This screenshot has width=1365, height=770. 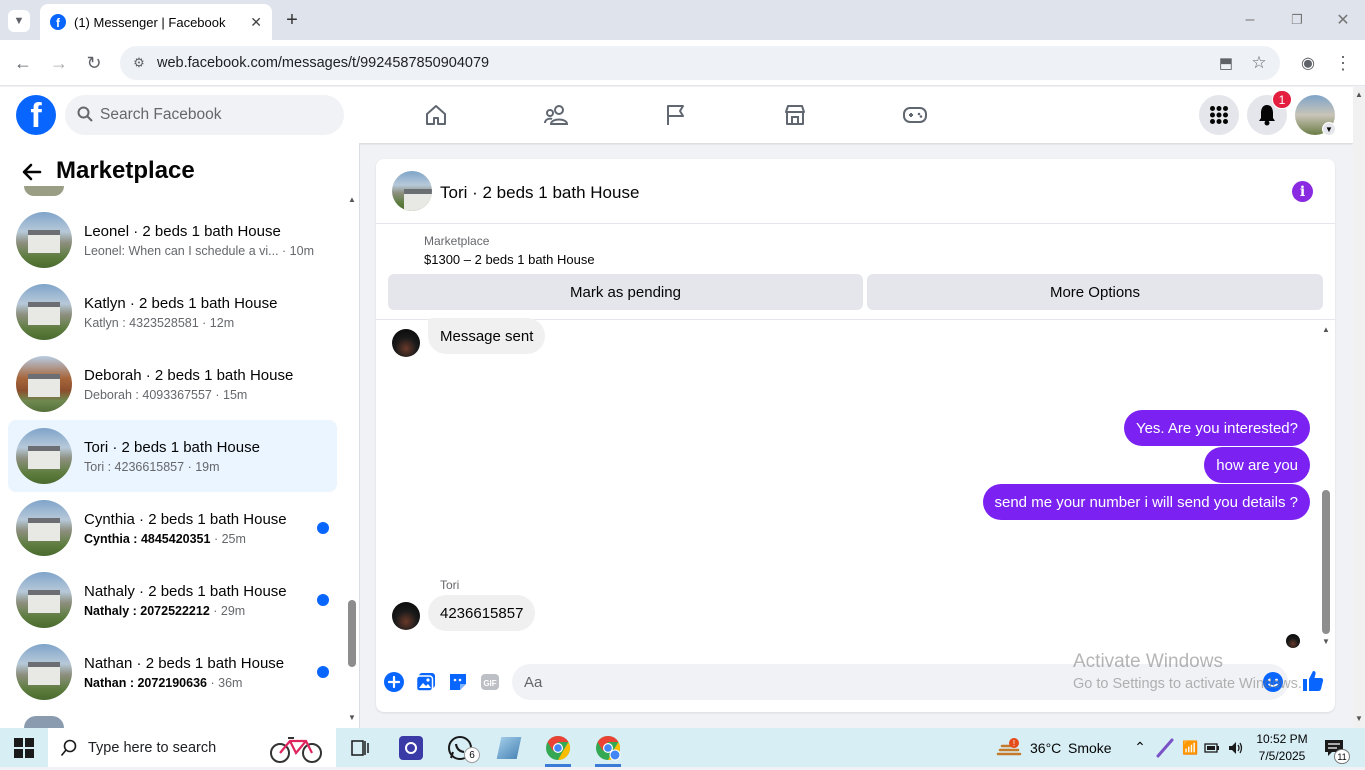 What do you see at coordinates (1359, 95) in the screenshot?
I see `page-scroll-up-icon: ▲` at bounding box center [1359, 95].